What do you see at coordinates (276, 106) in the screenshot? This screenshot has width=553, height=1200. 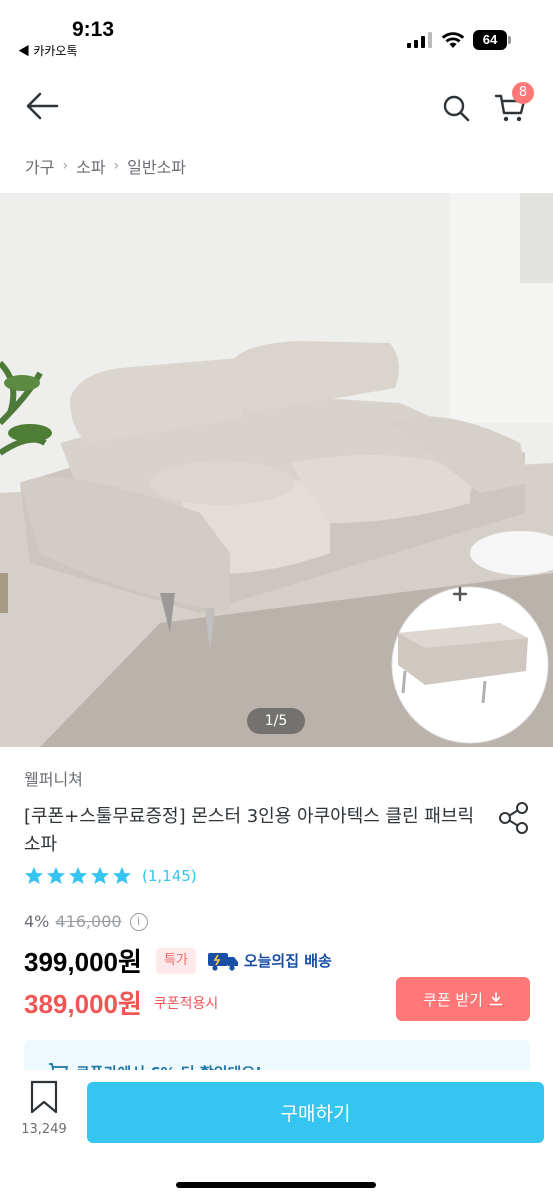 I see `app-header: 8` at bounding box center [276, 106].